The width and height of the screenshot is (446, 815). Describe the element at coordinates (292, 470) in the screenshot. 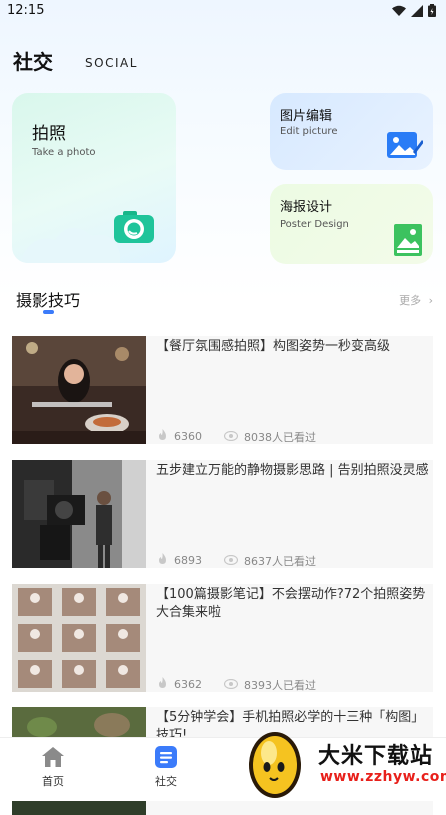

I see `article-title: 五步建立万能的静物摄影思路 | 告别拍照没灵感` at that location.